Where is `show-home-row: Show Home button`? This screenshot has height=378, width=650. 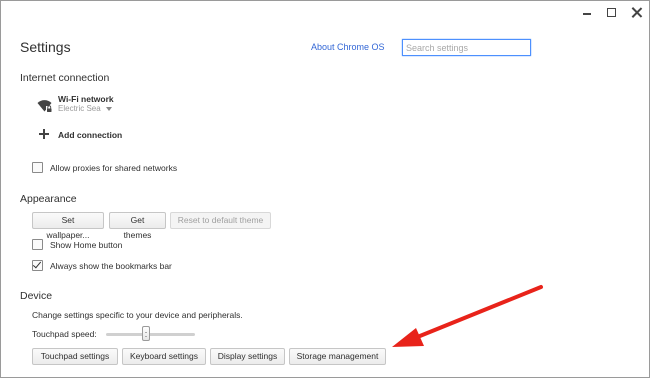 show-home-row: Show Home button is located at coordinates (77, 244).